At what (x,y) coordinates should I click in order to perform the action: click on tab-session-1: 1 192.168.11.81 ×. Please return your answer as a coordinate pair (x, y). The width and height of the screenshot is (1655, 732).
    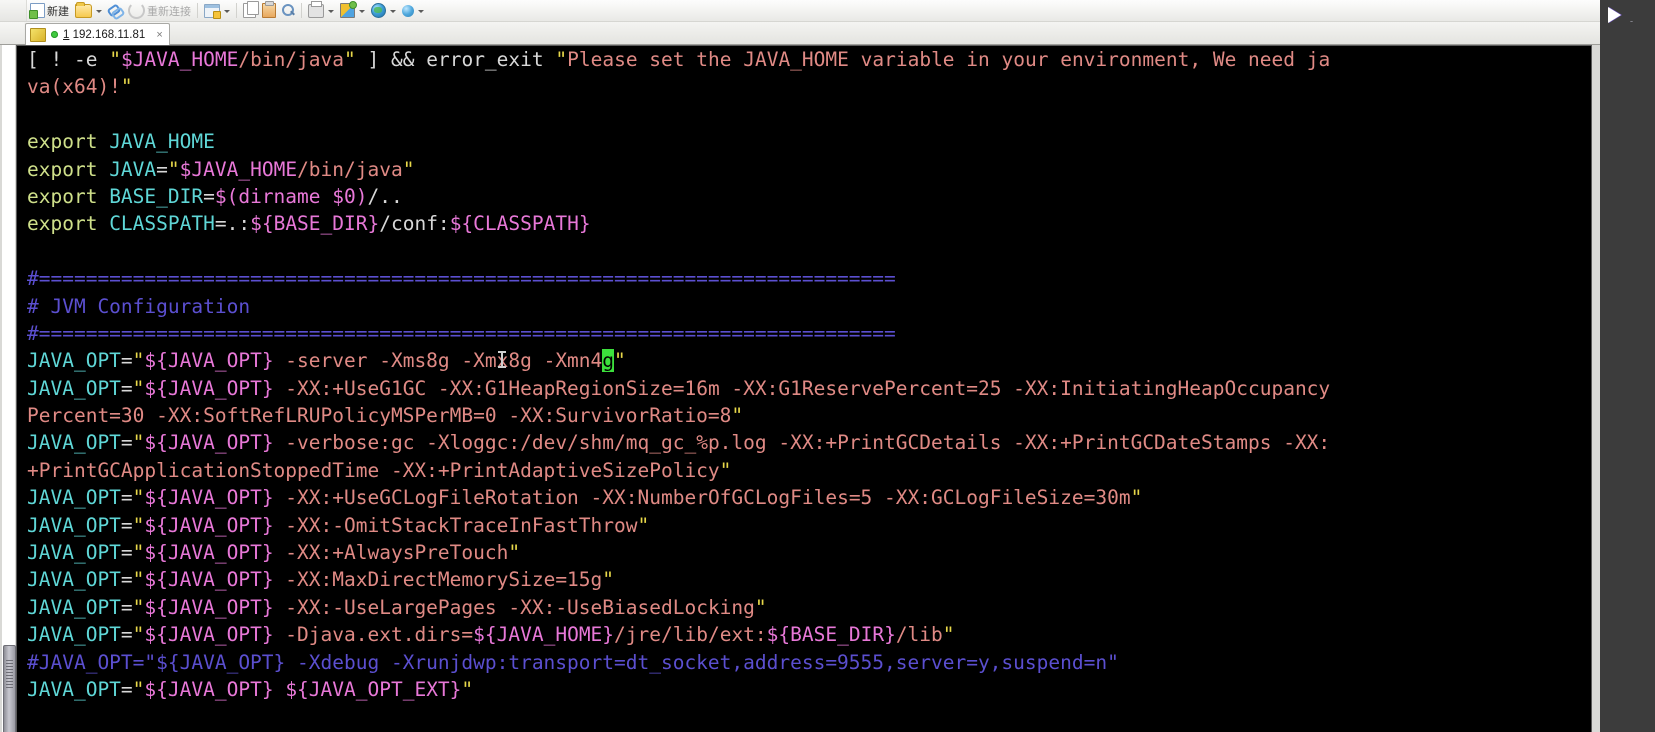
    Looking at the image, I should click on (97, 34).